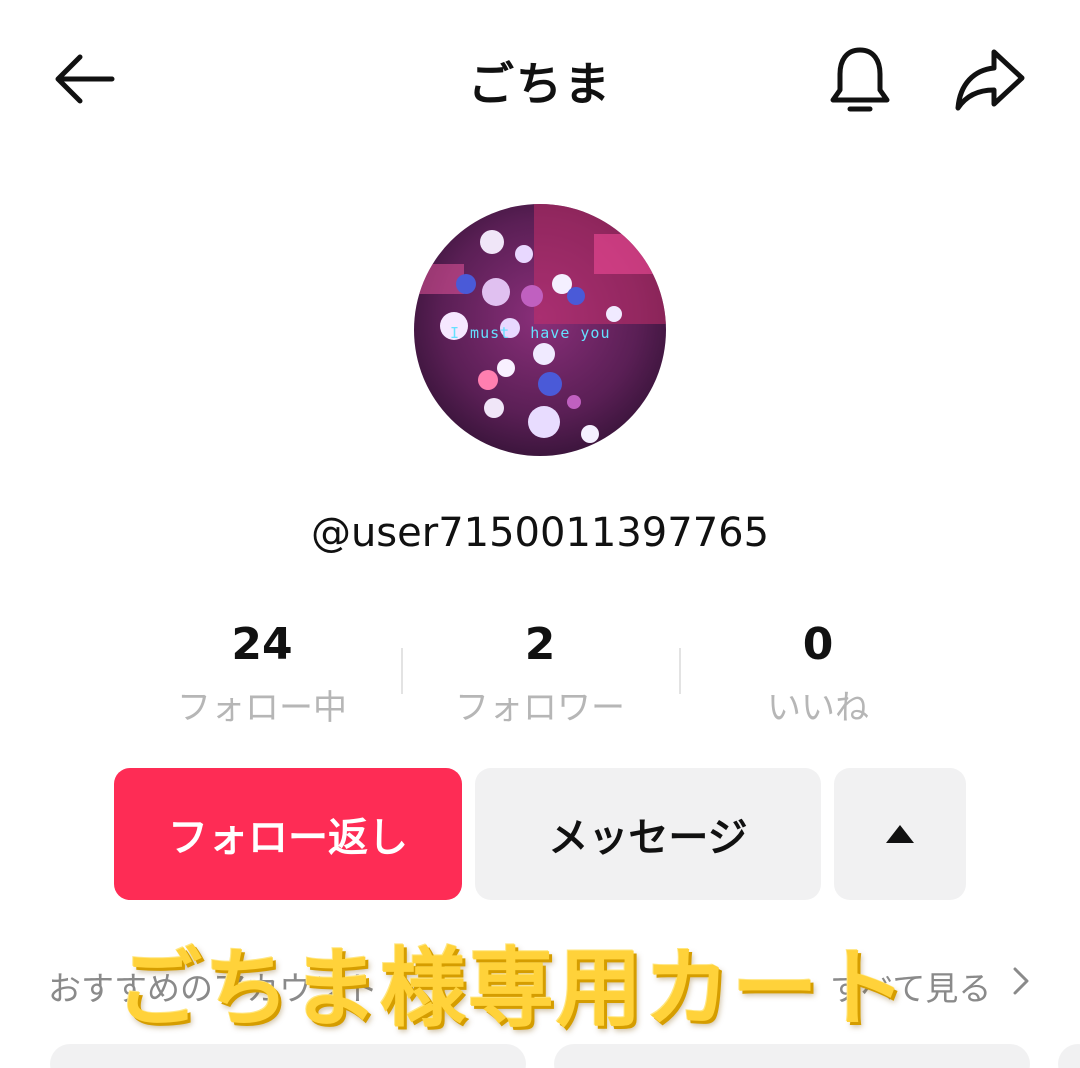  I want to click on bell-icon, so click(860, 79).